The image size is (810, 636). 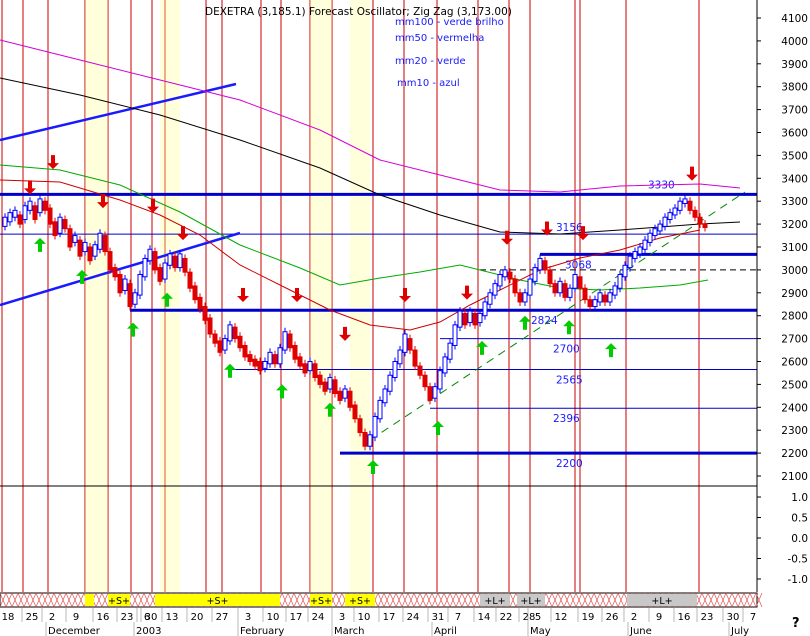 What do you see at coordinates (484, 617) in the screenshot?
I see `date-tick-label: 14` at bounding box center [484, 617].